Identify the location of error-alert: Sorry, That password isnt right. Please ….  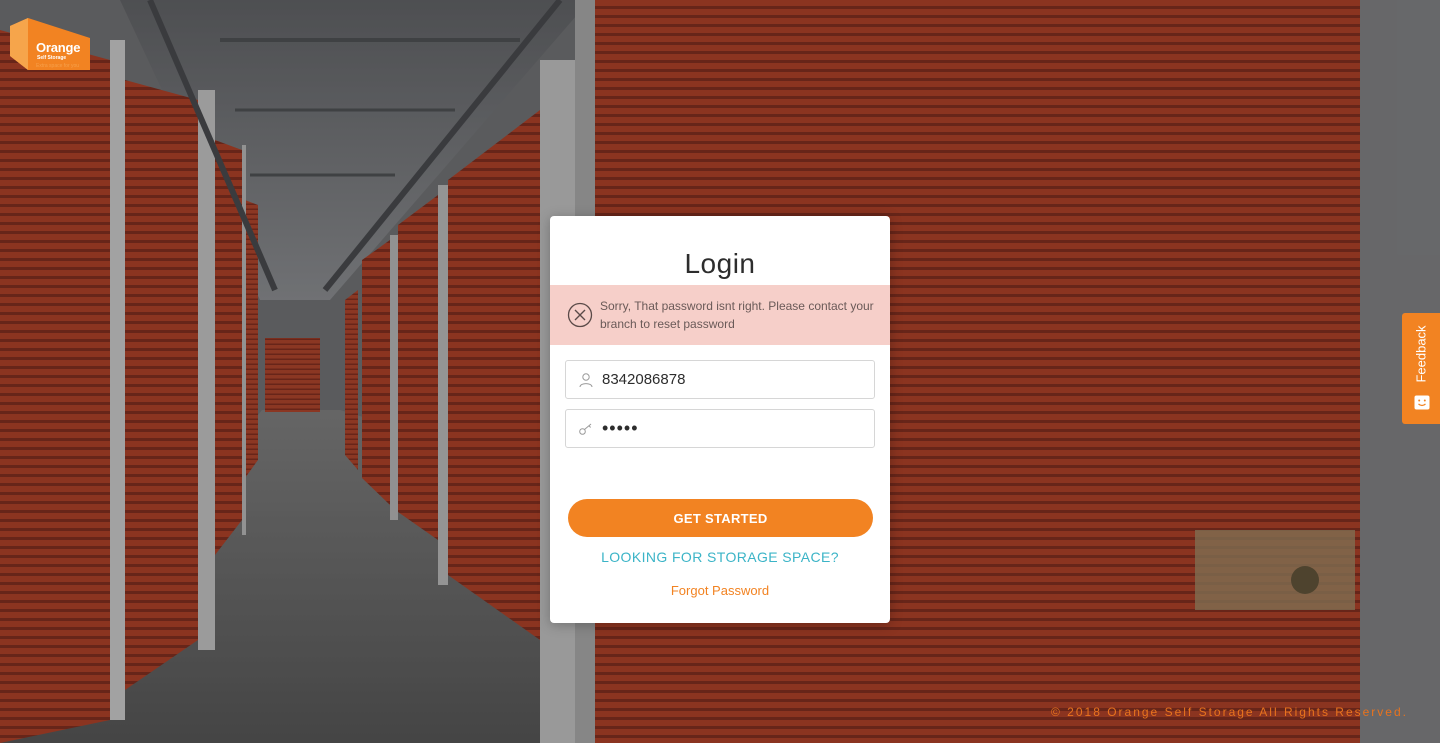
(720, 315).